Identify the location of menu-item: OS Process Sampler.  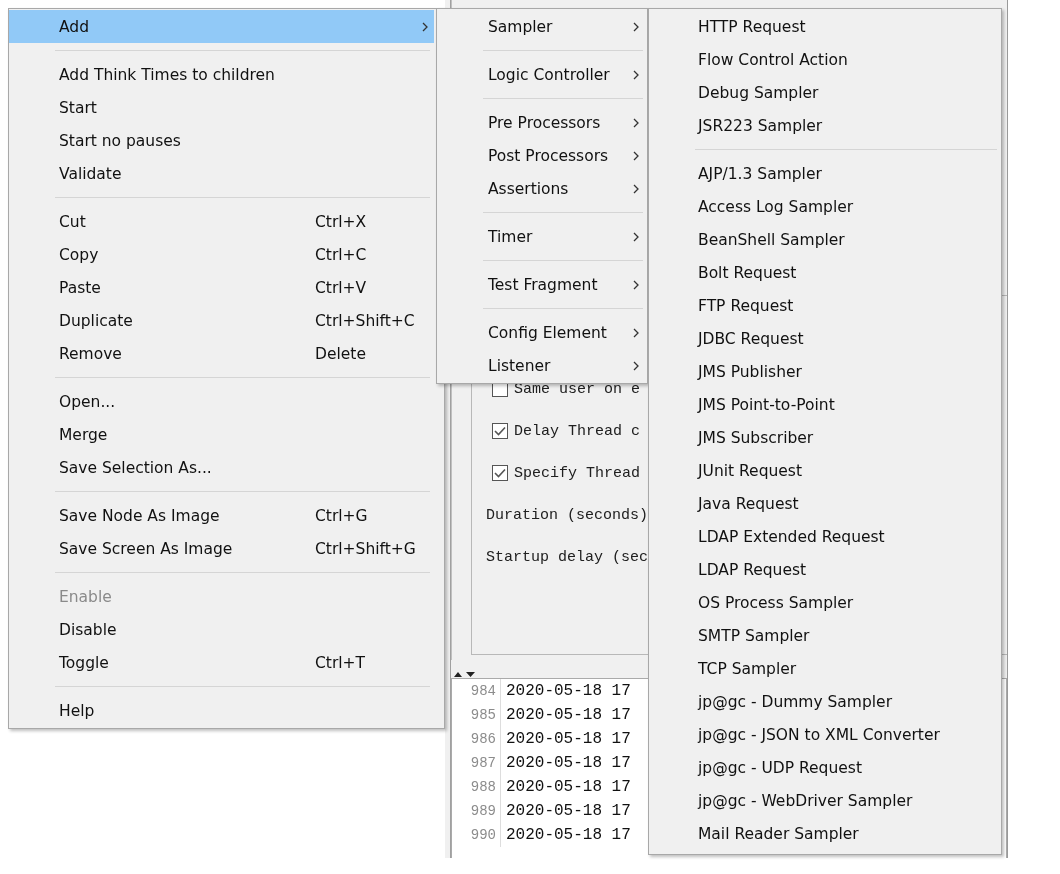
(825, 602).